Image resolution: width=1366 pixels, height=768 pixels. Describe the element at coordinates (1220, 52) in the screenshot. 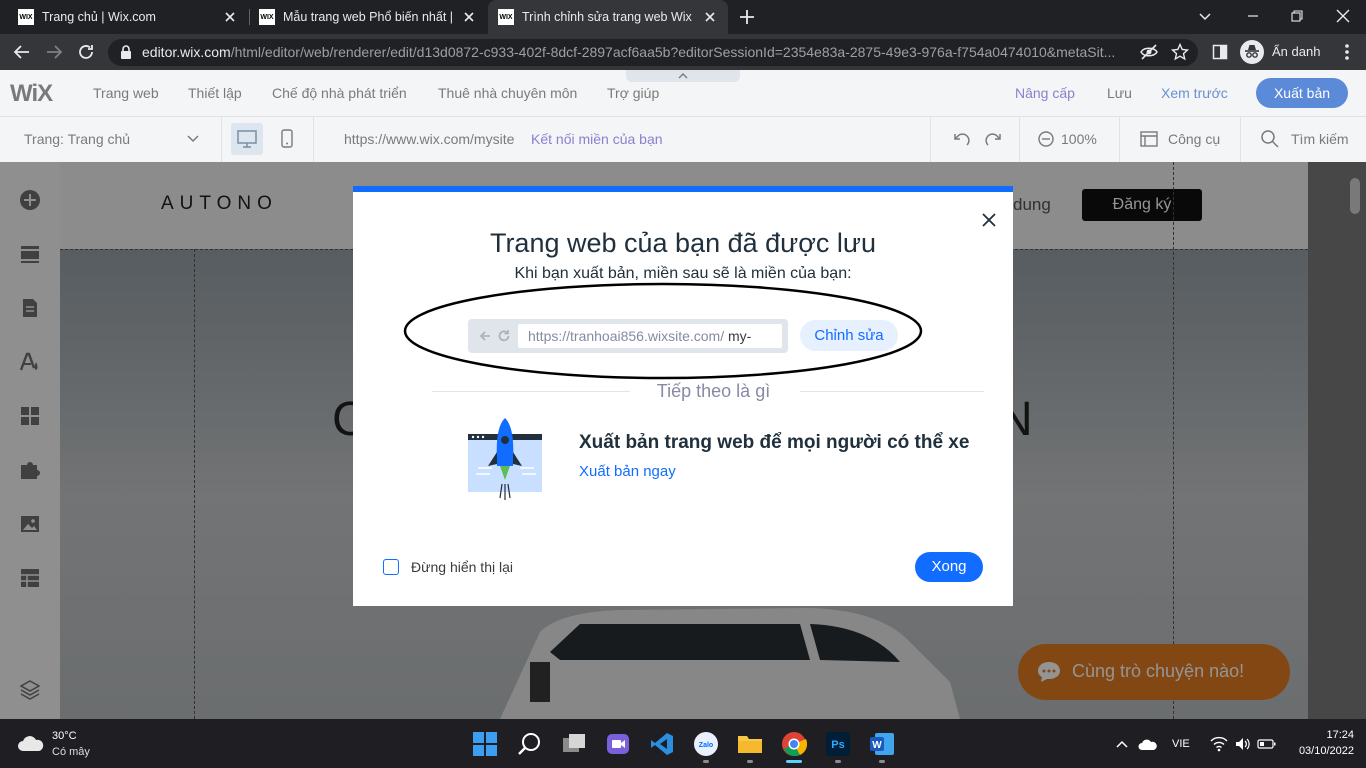

I see `side-panel-icon` at that location.